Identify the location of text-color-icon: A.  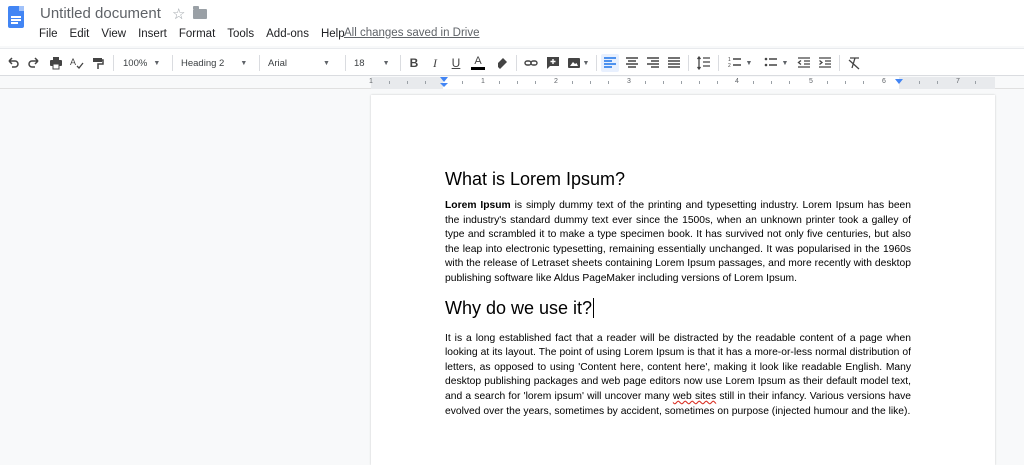
(478, 61).